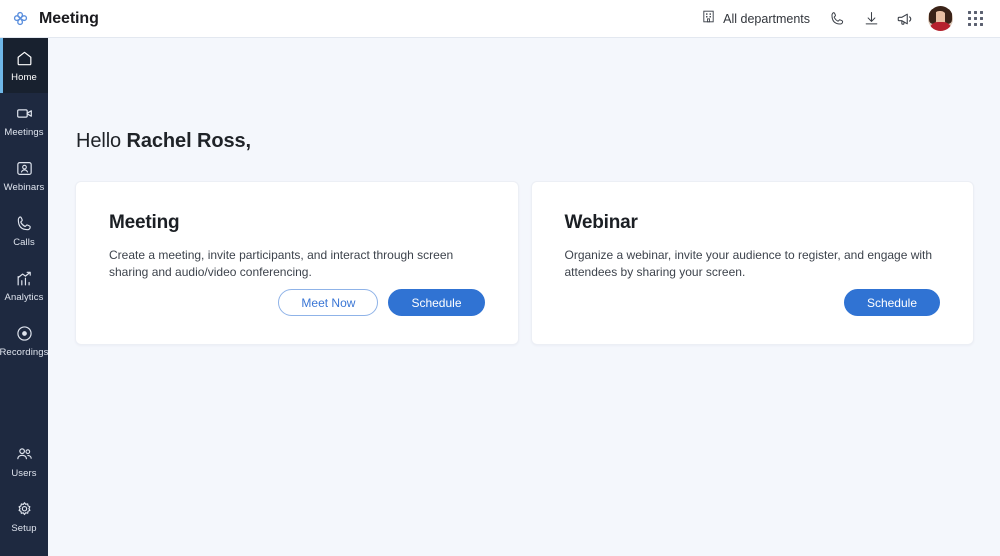 Image resolution: width=1000 pixels, height=556 pixels. What do you see at coordinates (24, 528) in the screenshot?
I see `sidebar-item-setup-label: Setup` at bounding box center [24, 528].